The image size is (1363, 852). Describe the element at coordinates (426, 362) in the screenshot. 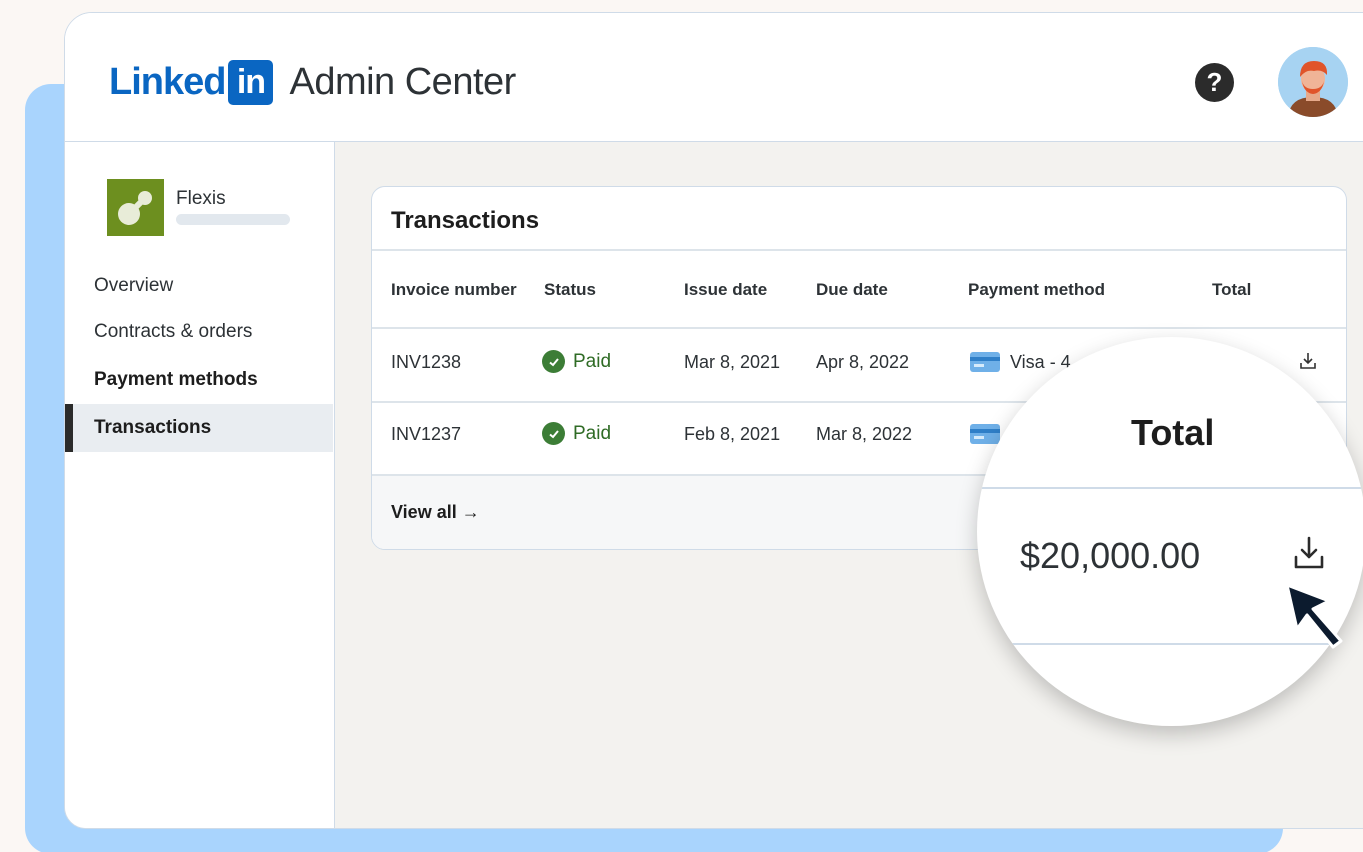

I see `row-1-invoice: INV1238` at that location.